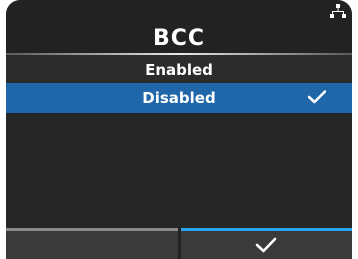 The image size is (358, 259). I want to click on option-label: Disabled, so click(179, 98).